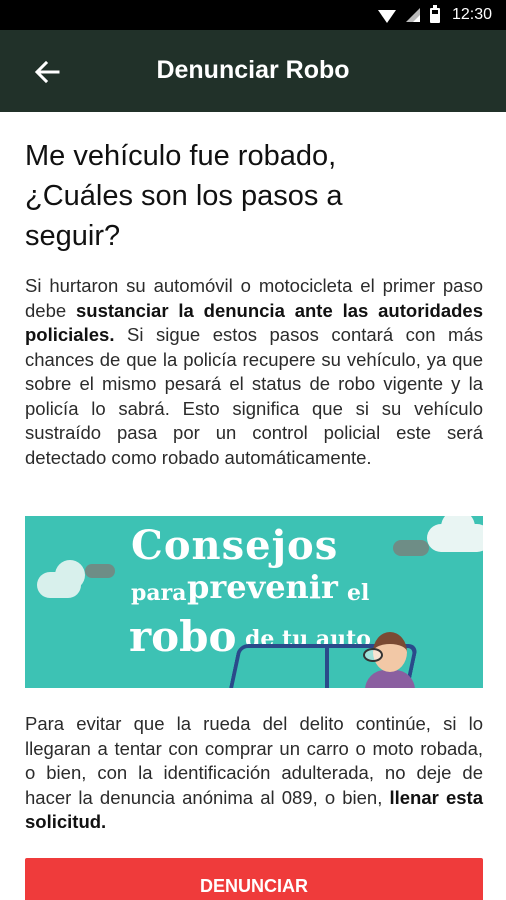 The height and width of the screenshot is (900, 506). Describe the element at coordinates (471, 14) in the screenshot. I see `status-time: 12:30` at that location.